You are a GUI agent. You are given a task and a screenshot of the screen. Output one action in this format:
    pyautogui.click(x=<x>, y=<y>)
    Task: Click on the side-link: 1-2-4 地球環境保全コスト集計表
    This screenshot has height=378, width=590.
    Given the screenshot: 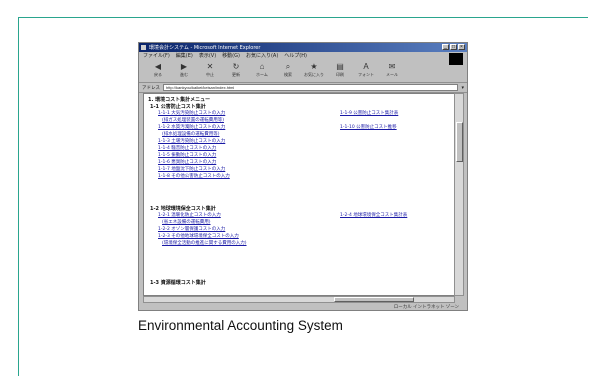 What is the action you would take?
    pyautogui.click(x=373, y=215)
    